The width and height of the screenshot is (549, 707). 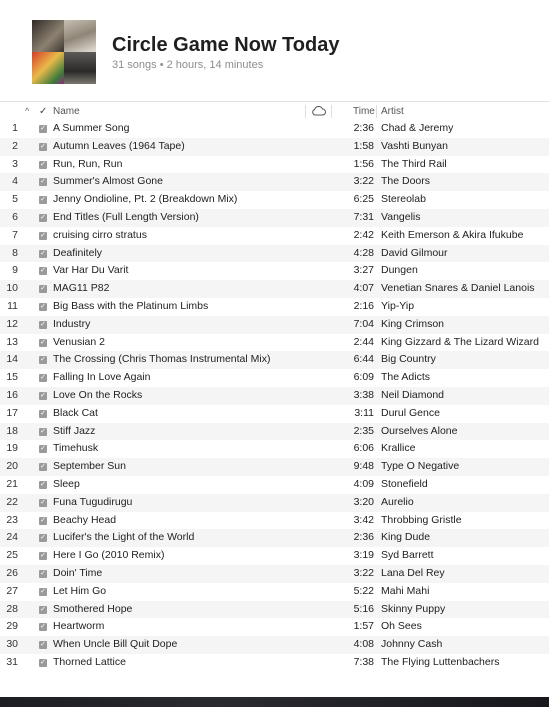 I want to click on track-row: 22 ✓ Funa Tugudirugu 3:20 Aurelio, so click(x=274, y=502).